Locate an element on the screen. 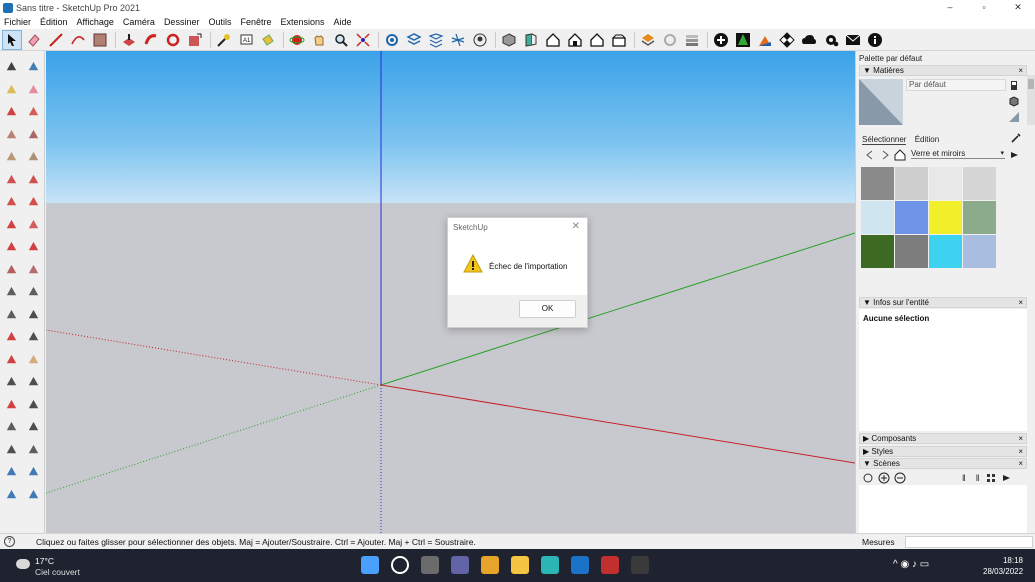  tab-select: Sélectionner is located at coordinates (884, 140).